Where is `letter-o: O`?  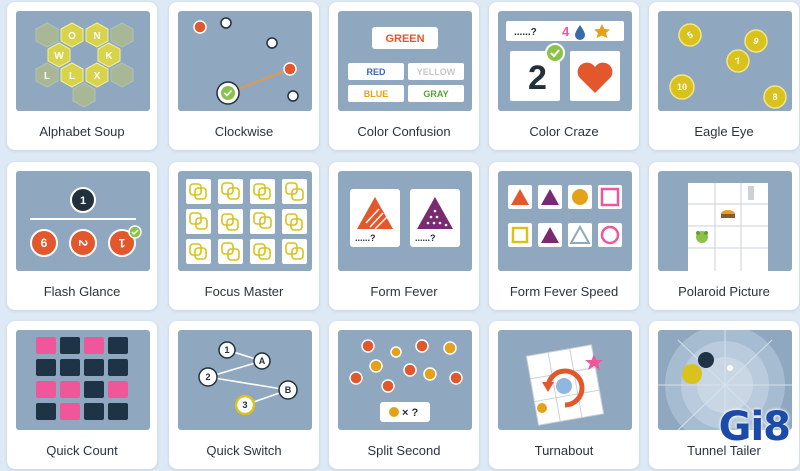 letter-o: O is located at coordinates (72, 36).